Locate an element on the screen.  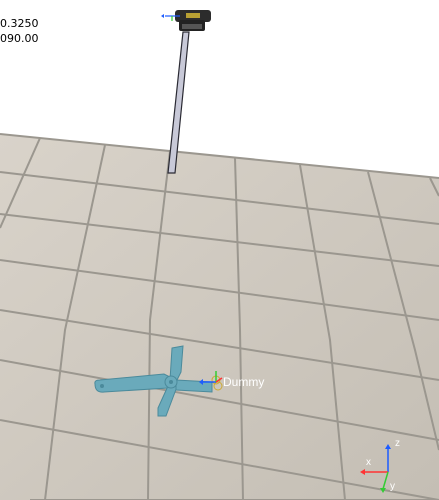
axis-x-label: x is located at coordinates (368, 462).